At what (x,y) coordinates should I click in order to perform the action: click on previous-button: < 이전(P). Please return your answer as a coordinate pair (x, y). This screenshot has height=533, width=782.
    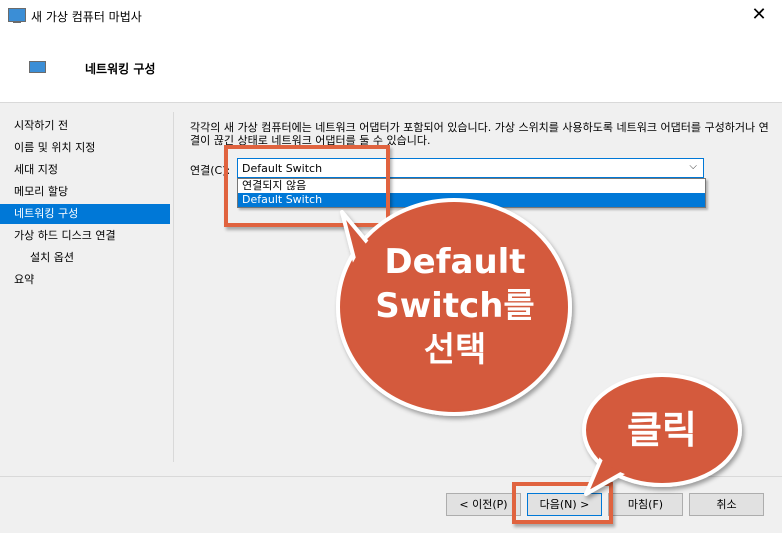
    Looking at the image, I should click on (483, 504).